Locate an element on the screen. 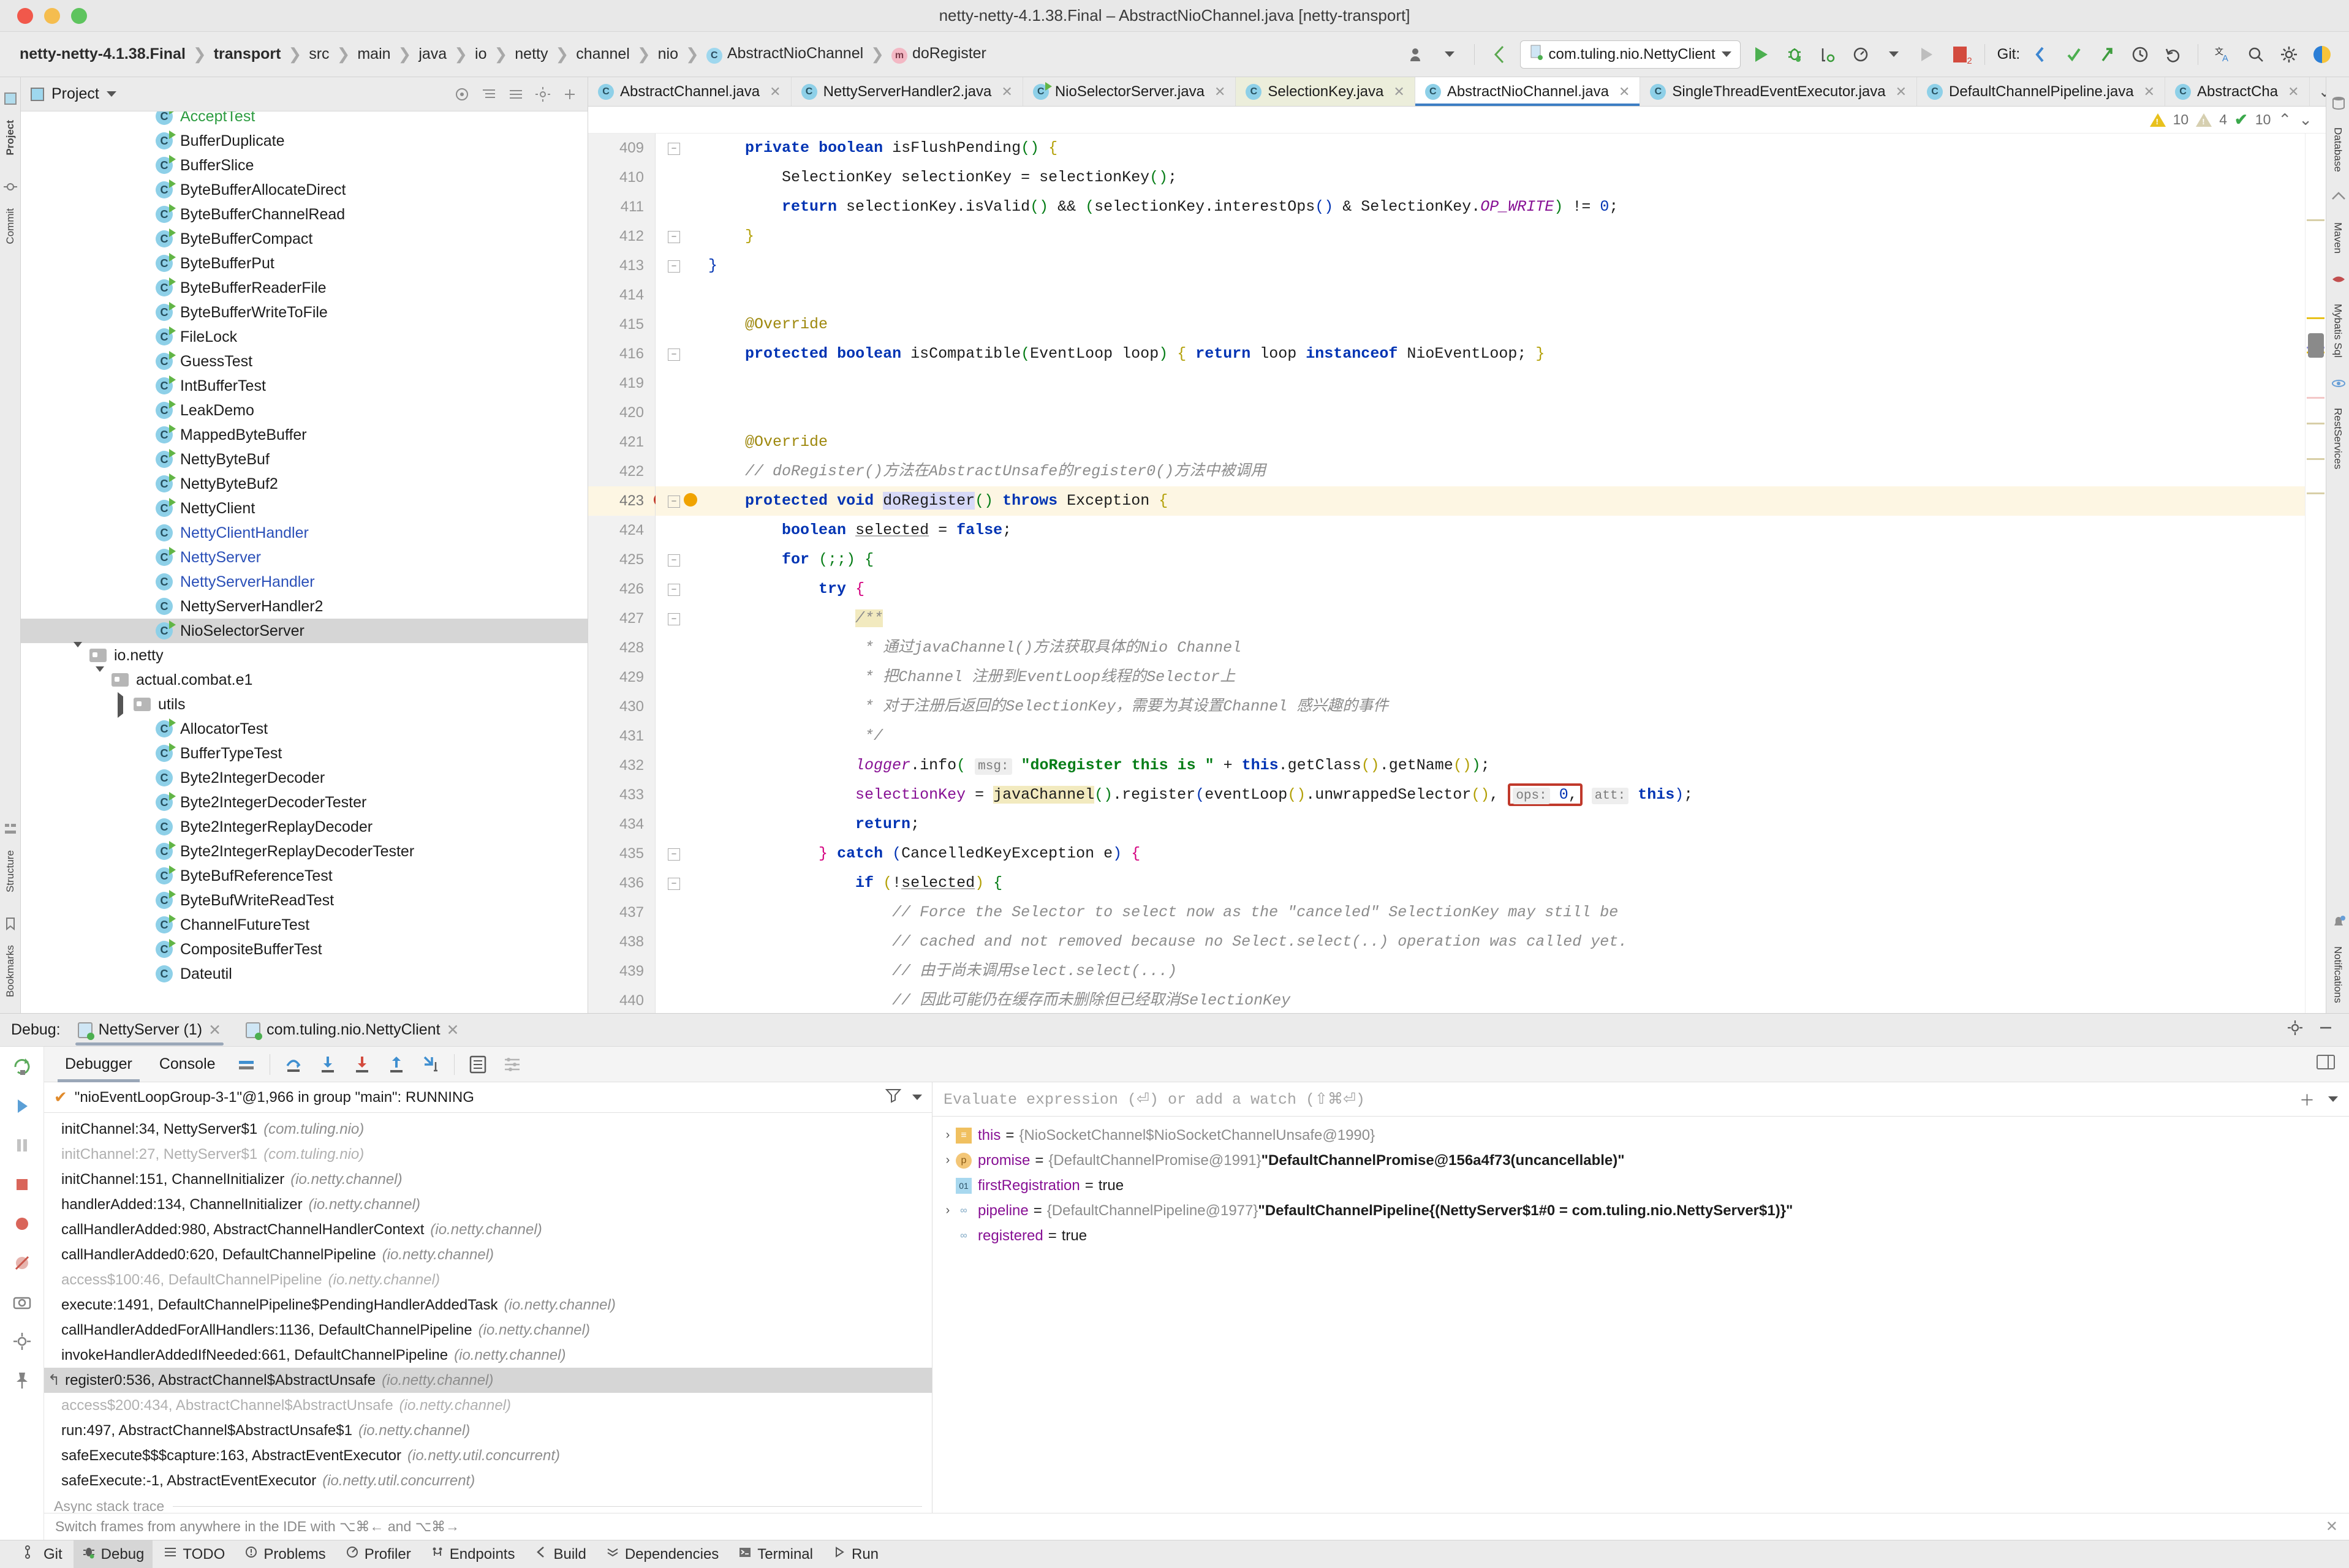 Image resolution: width=2349 pixels, height=1568 pixels. code-line: // 因此可能仍在缓存而未删除但已经取消SelectionKey is located at coordinates (1501, 1000).